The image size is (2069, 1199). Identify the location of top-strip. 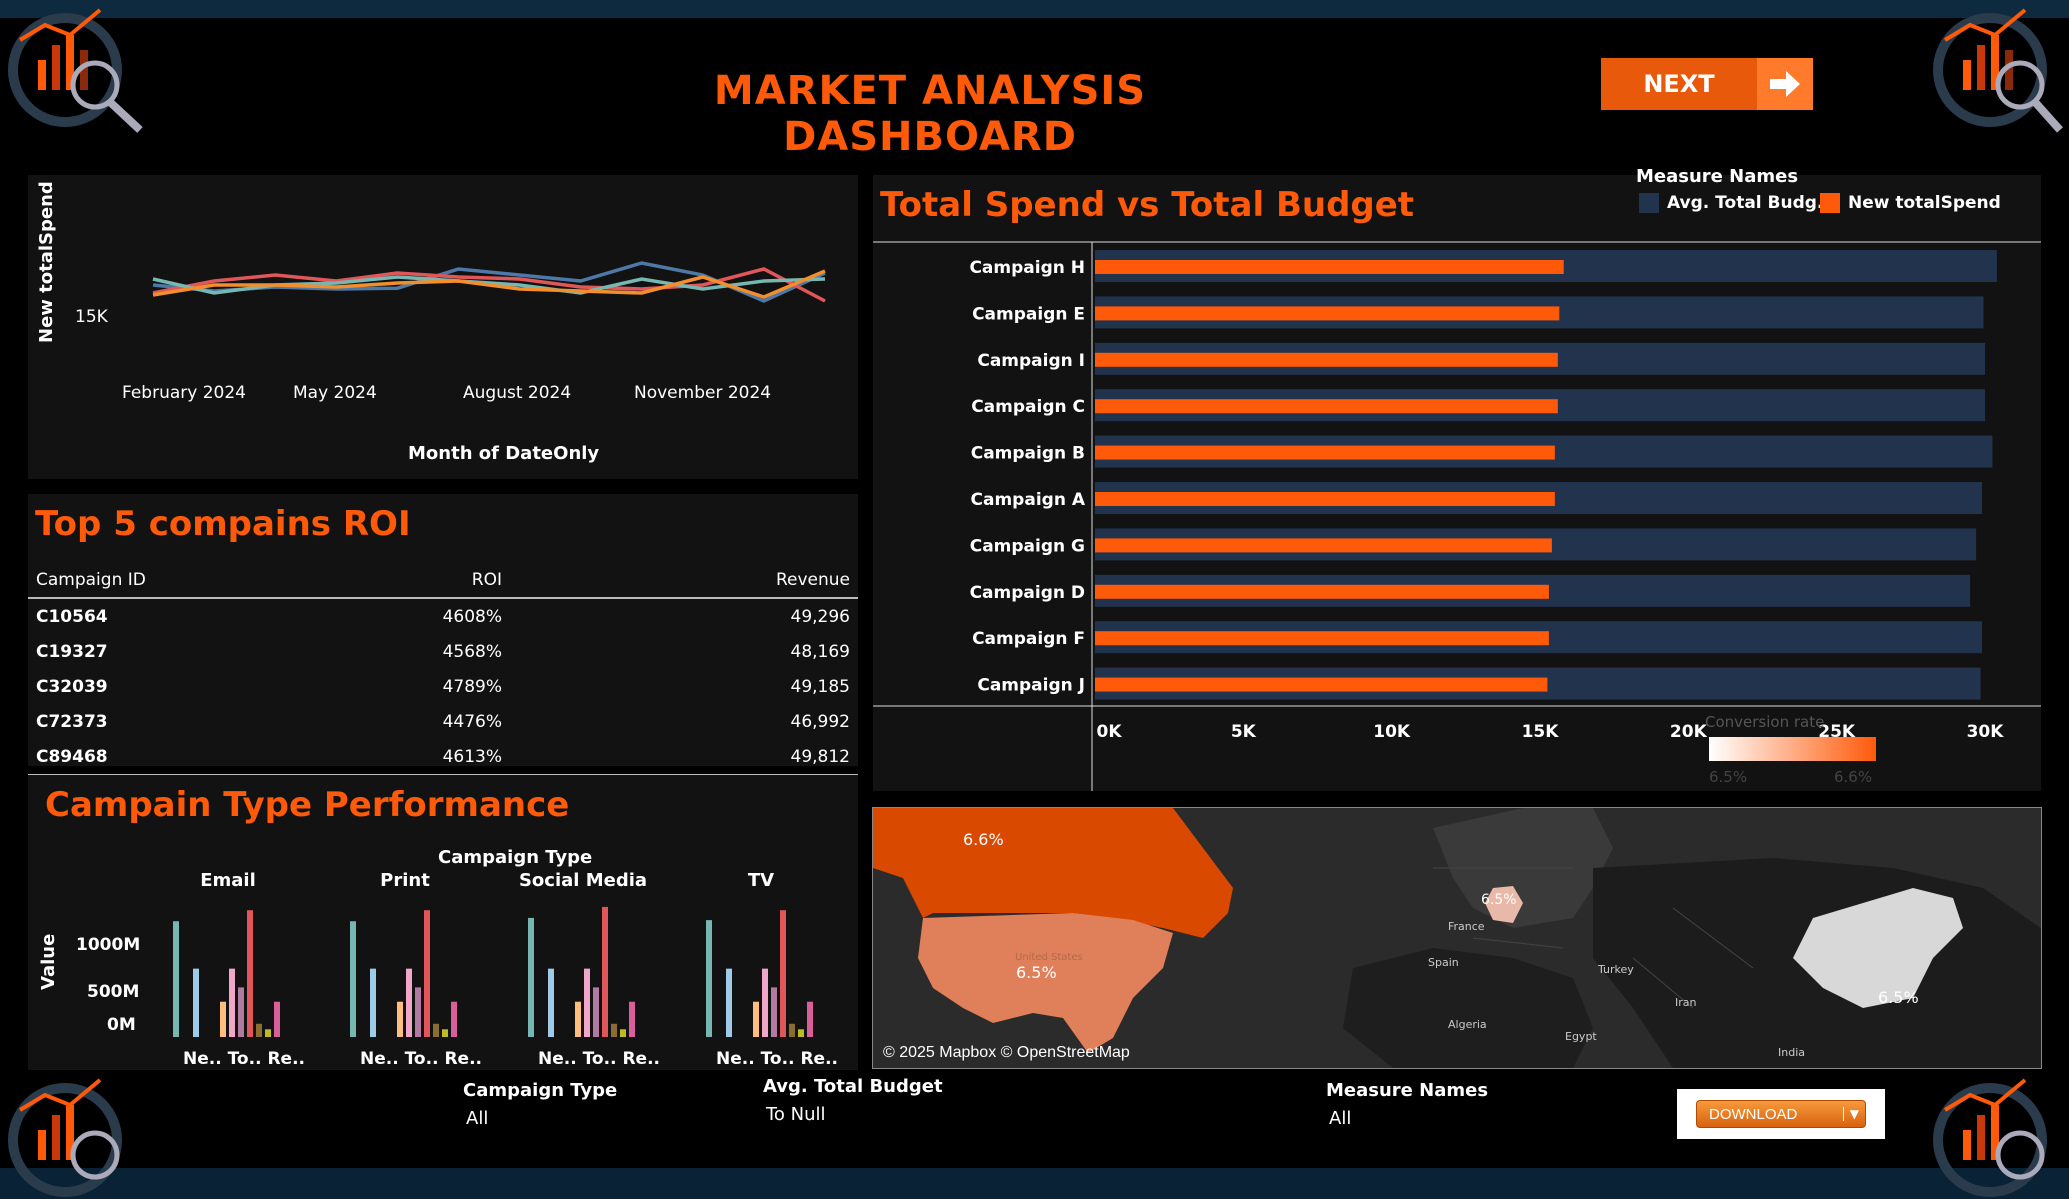
(1034, 9).